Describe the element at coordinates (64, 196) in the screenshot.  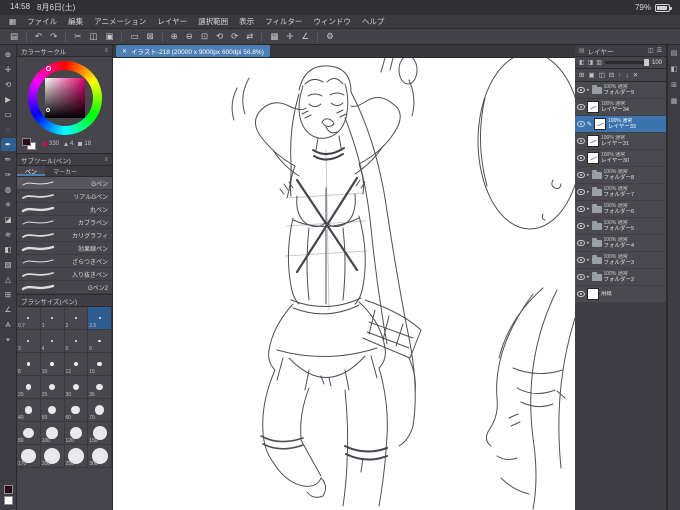
I see `subtool-item: リアルGペン` at that location.